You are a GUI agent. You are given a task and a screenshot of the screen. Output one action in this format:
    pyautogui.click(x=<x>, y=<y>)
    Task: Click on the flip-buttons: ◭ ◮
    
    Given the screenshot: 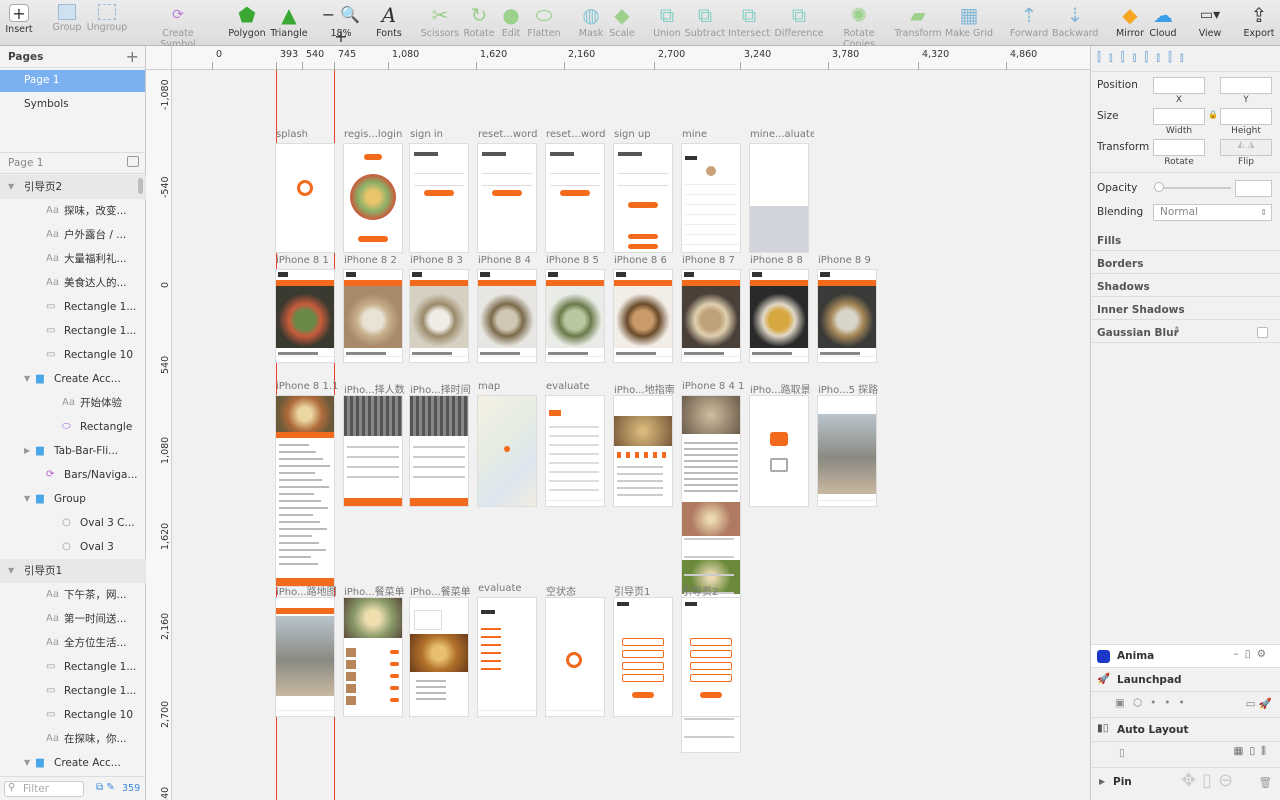 What is the action you would take?
    pyautogui.click(x=1246, y=147)
    